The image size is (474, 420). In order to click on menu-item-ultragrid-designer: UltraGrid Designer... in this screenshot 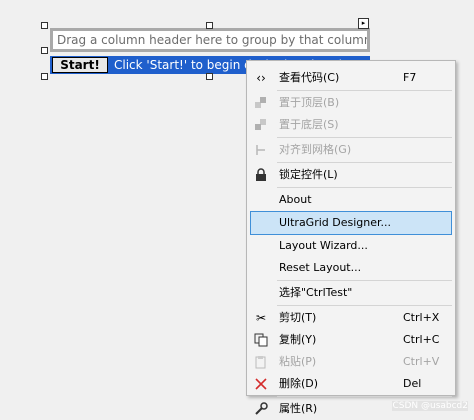, I will do `click(351, 223)`.